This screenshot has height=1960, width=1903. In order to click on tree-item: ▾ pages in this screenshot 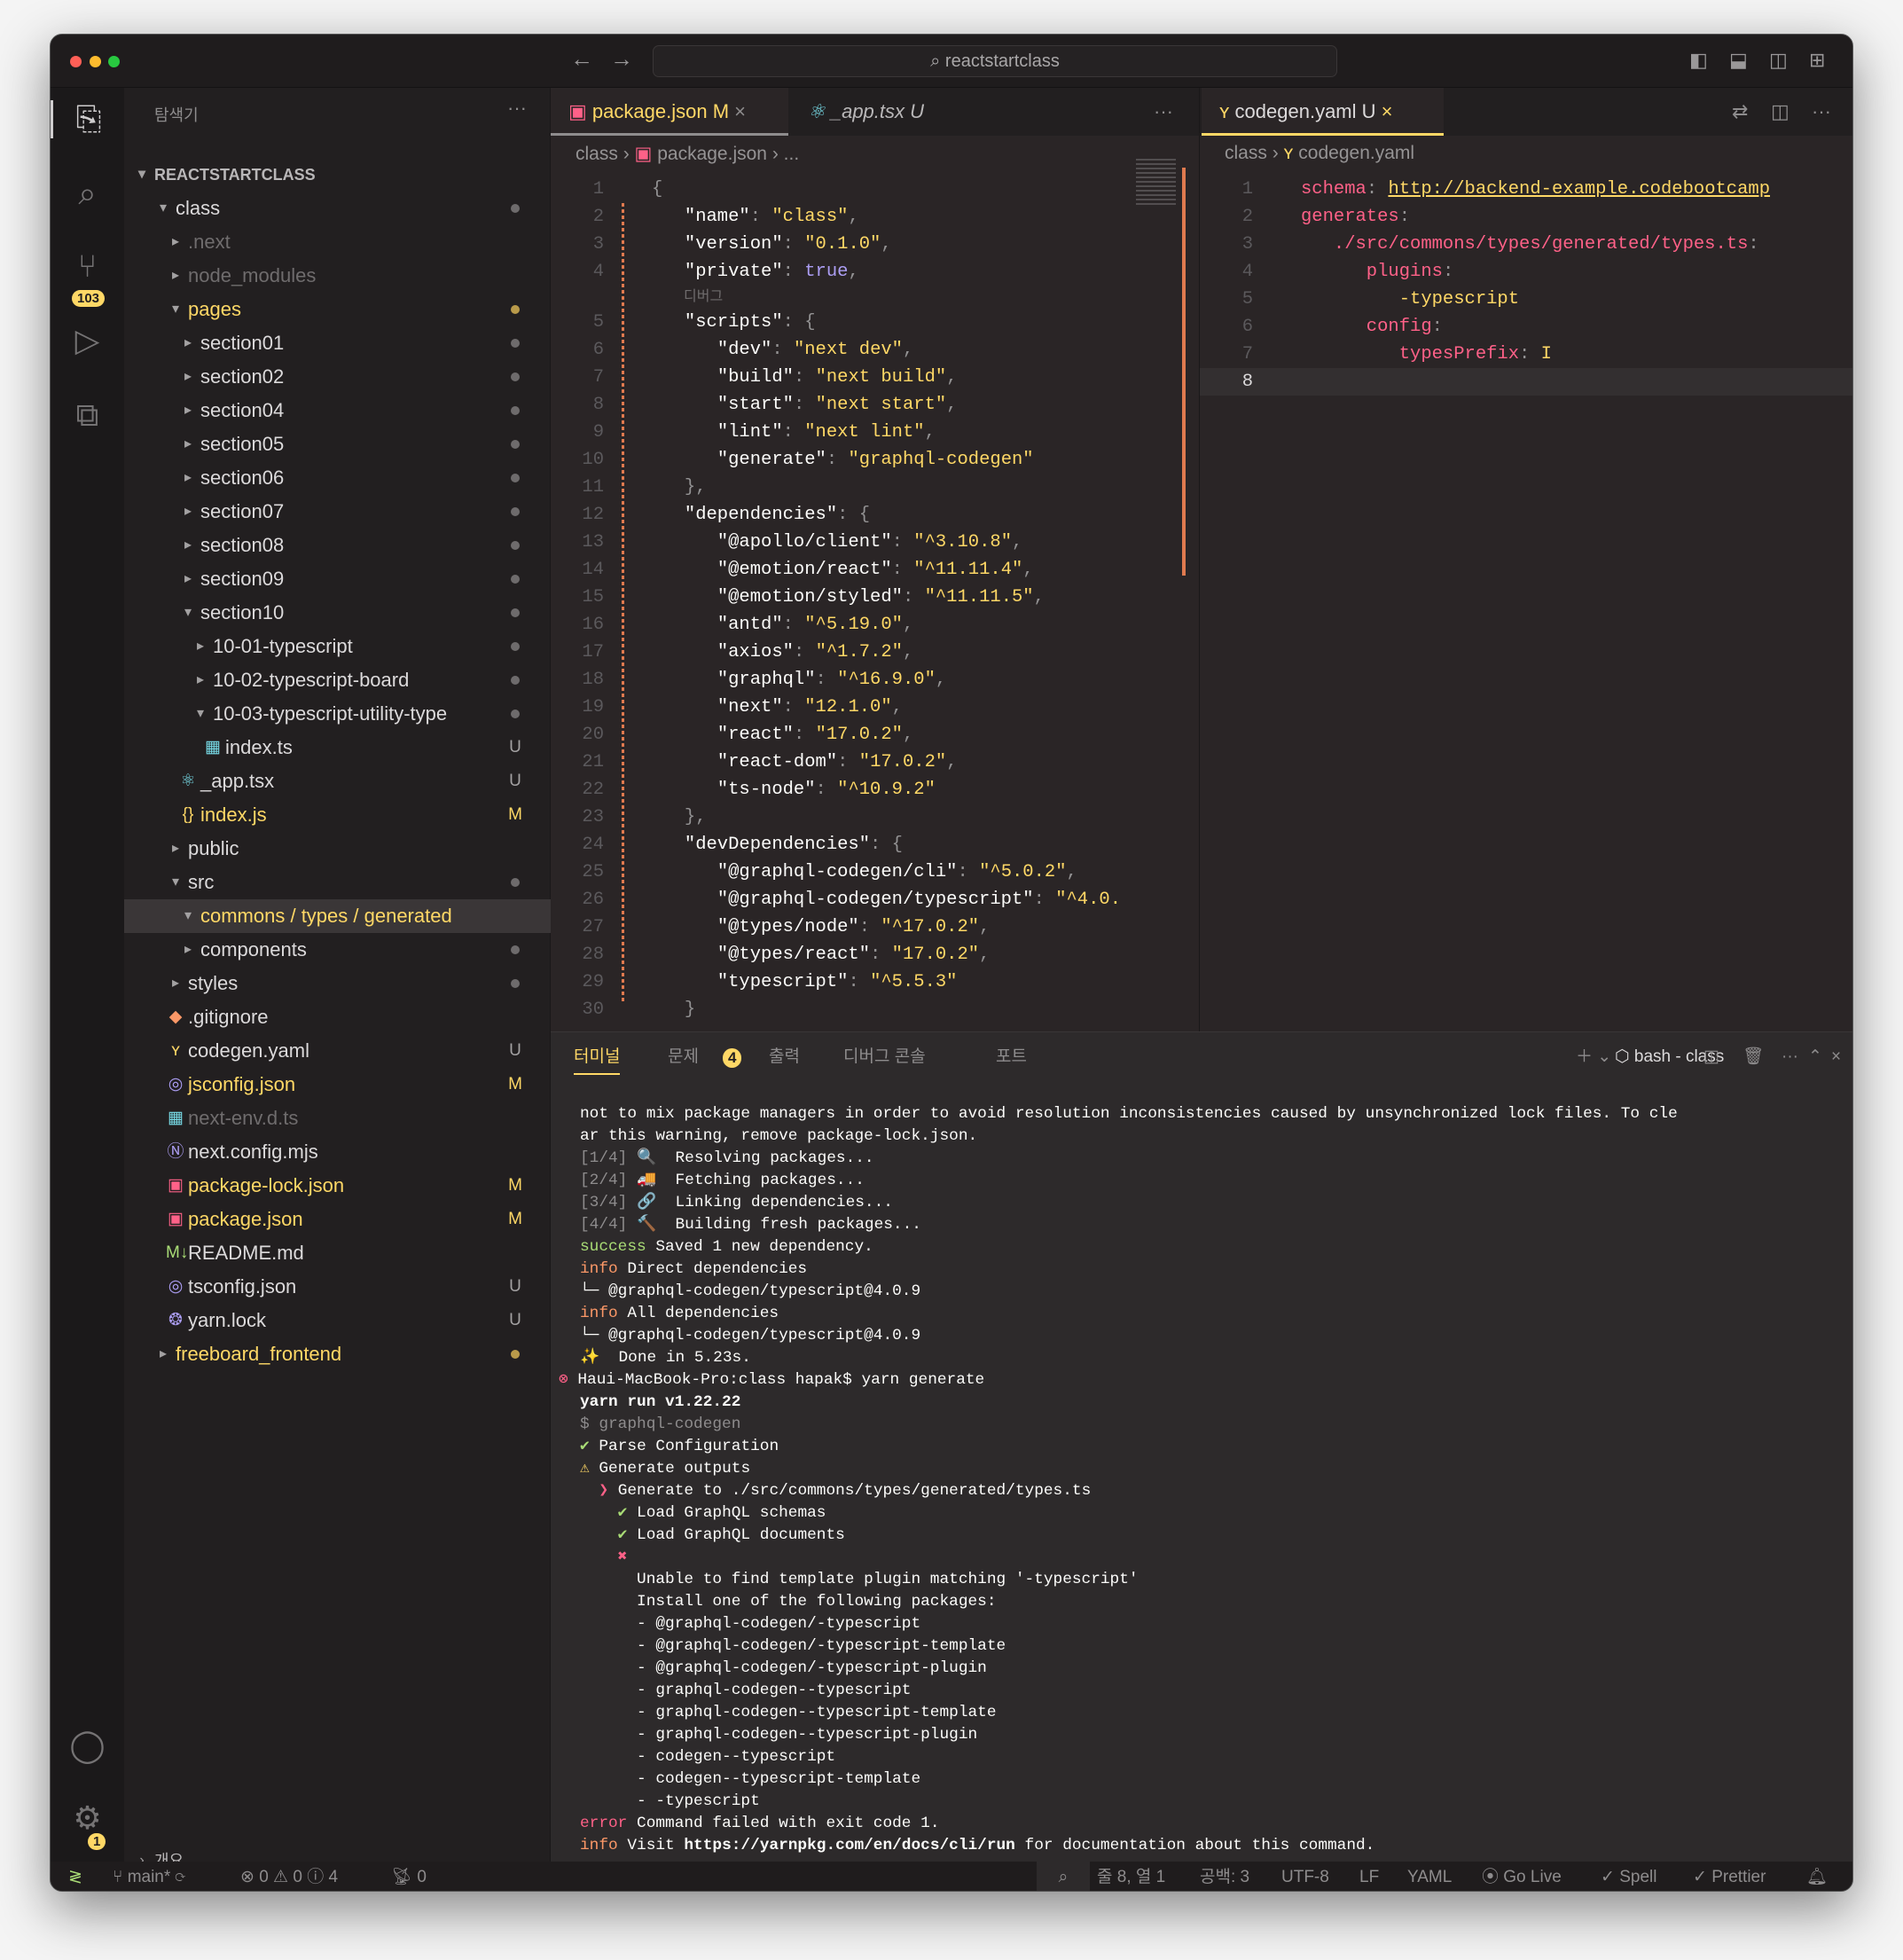, I will do `click(337, 309)`.